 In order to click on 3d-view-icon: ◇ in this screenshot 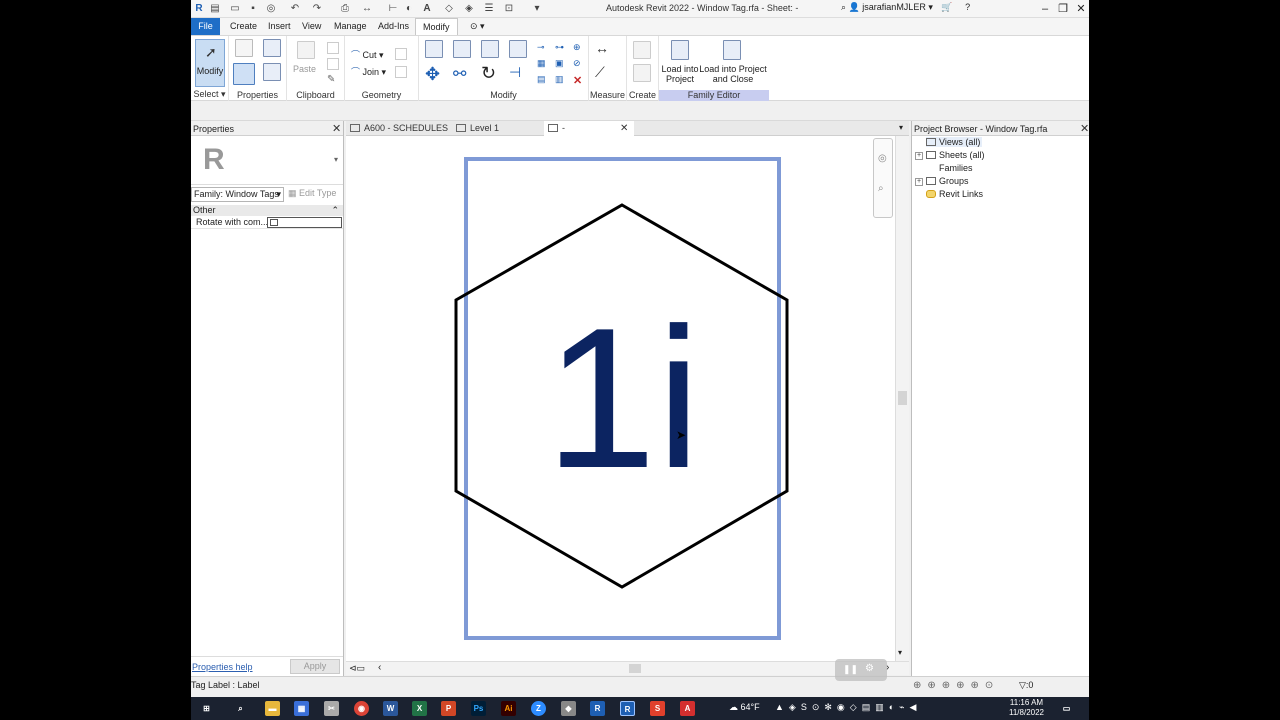, I will do `click(449, 9)`.